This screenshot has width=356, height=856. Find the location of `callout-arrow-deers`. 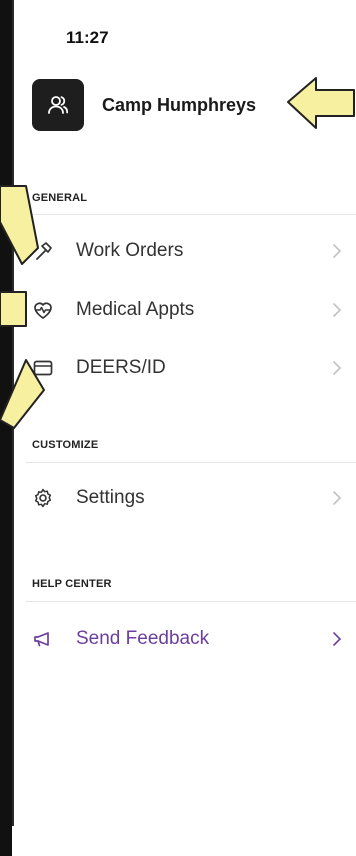

callout-arrow-deers is located at coordinates (22, 394).